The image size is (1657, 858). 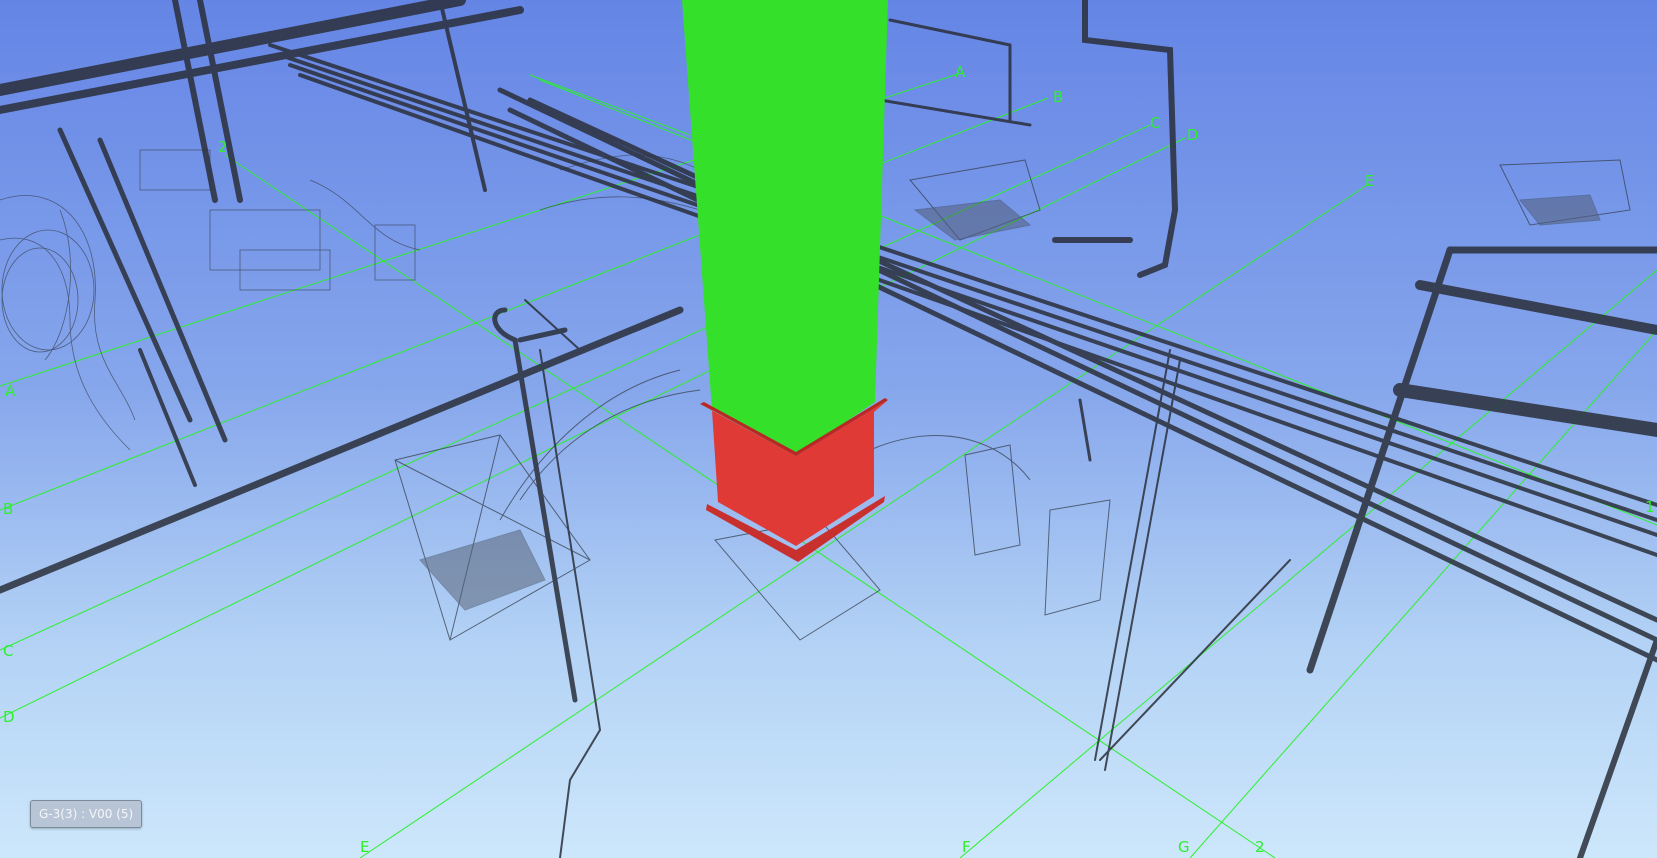 I want to click on grid-label-d: D, so click(x=1193, y=135).